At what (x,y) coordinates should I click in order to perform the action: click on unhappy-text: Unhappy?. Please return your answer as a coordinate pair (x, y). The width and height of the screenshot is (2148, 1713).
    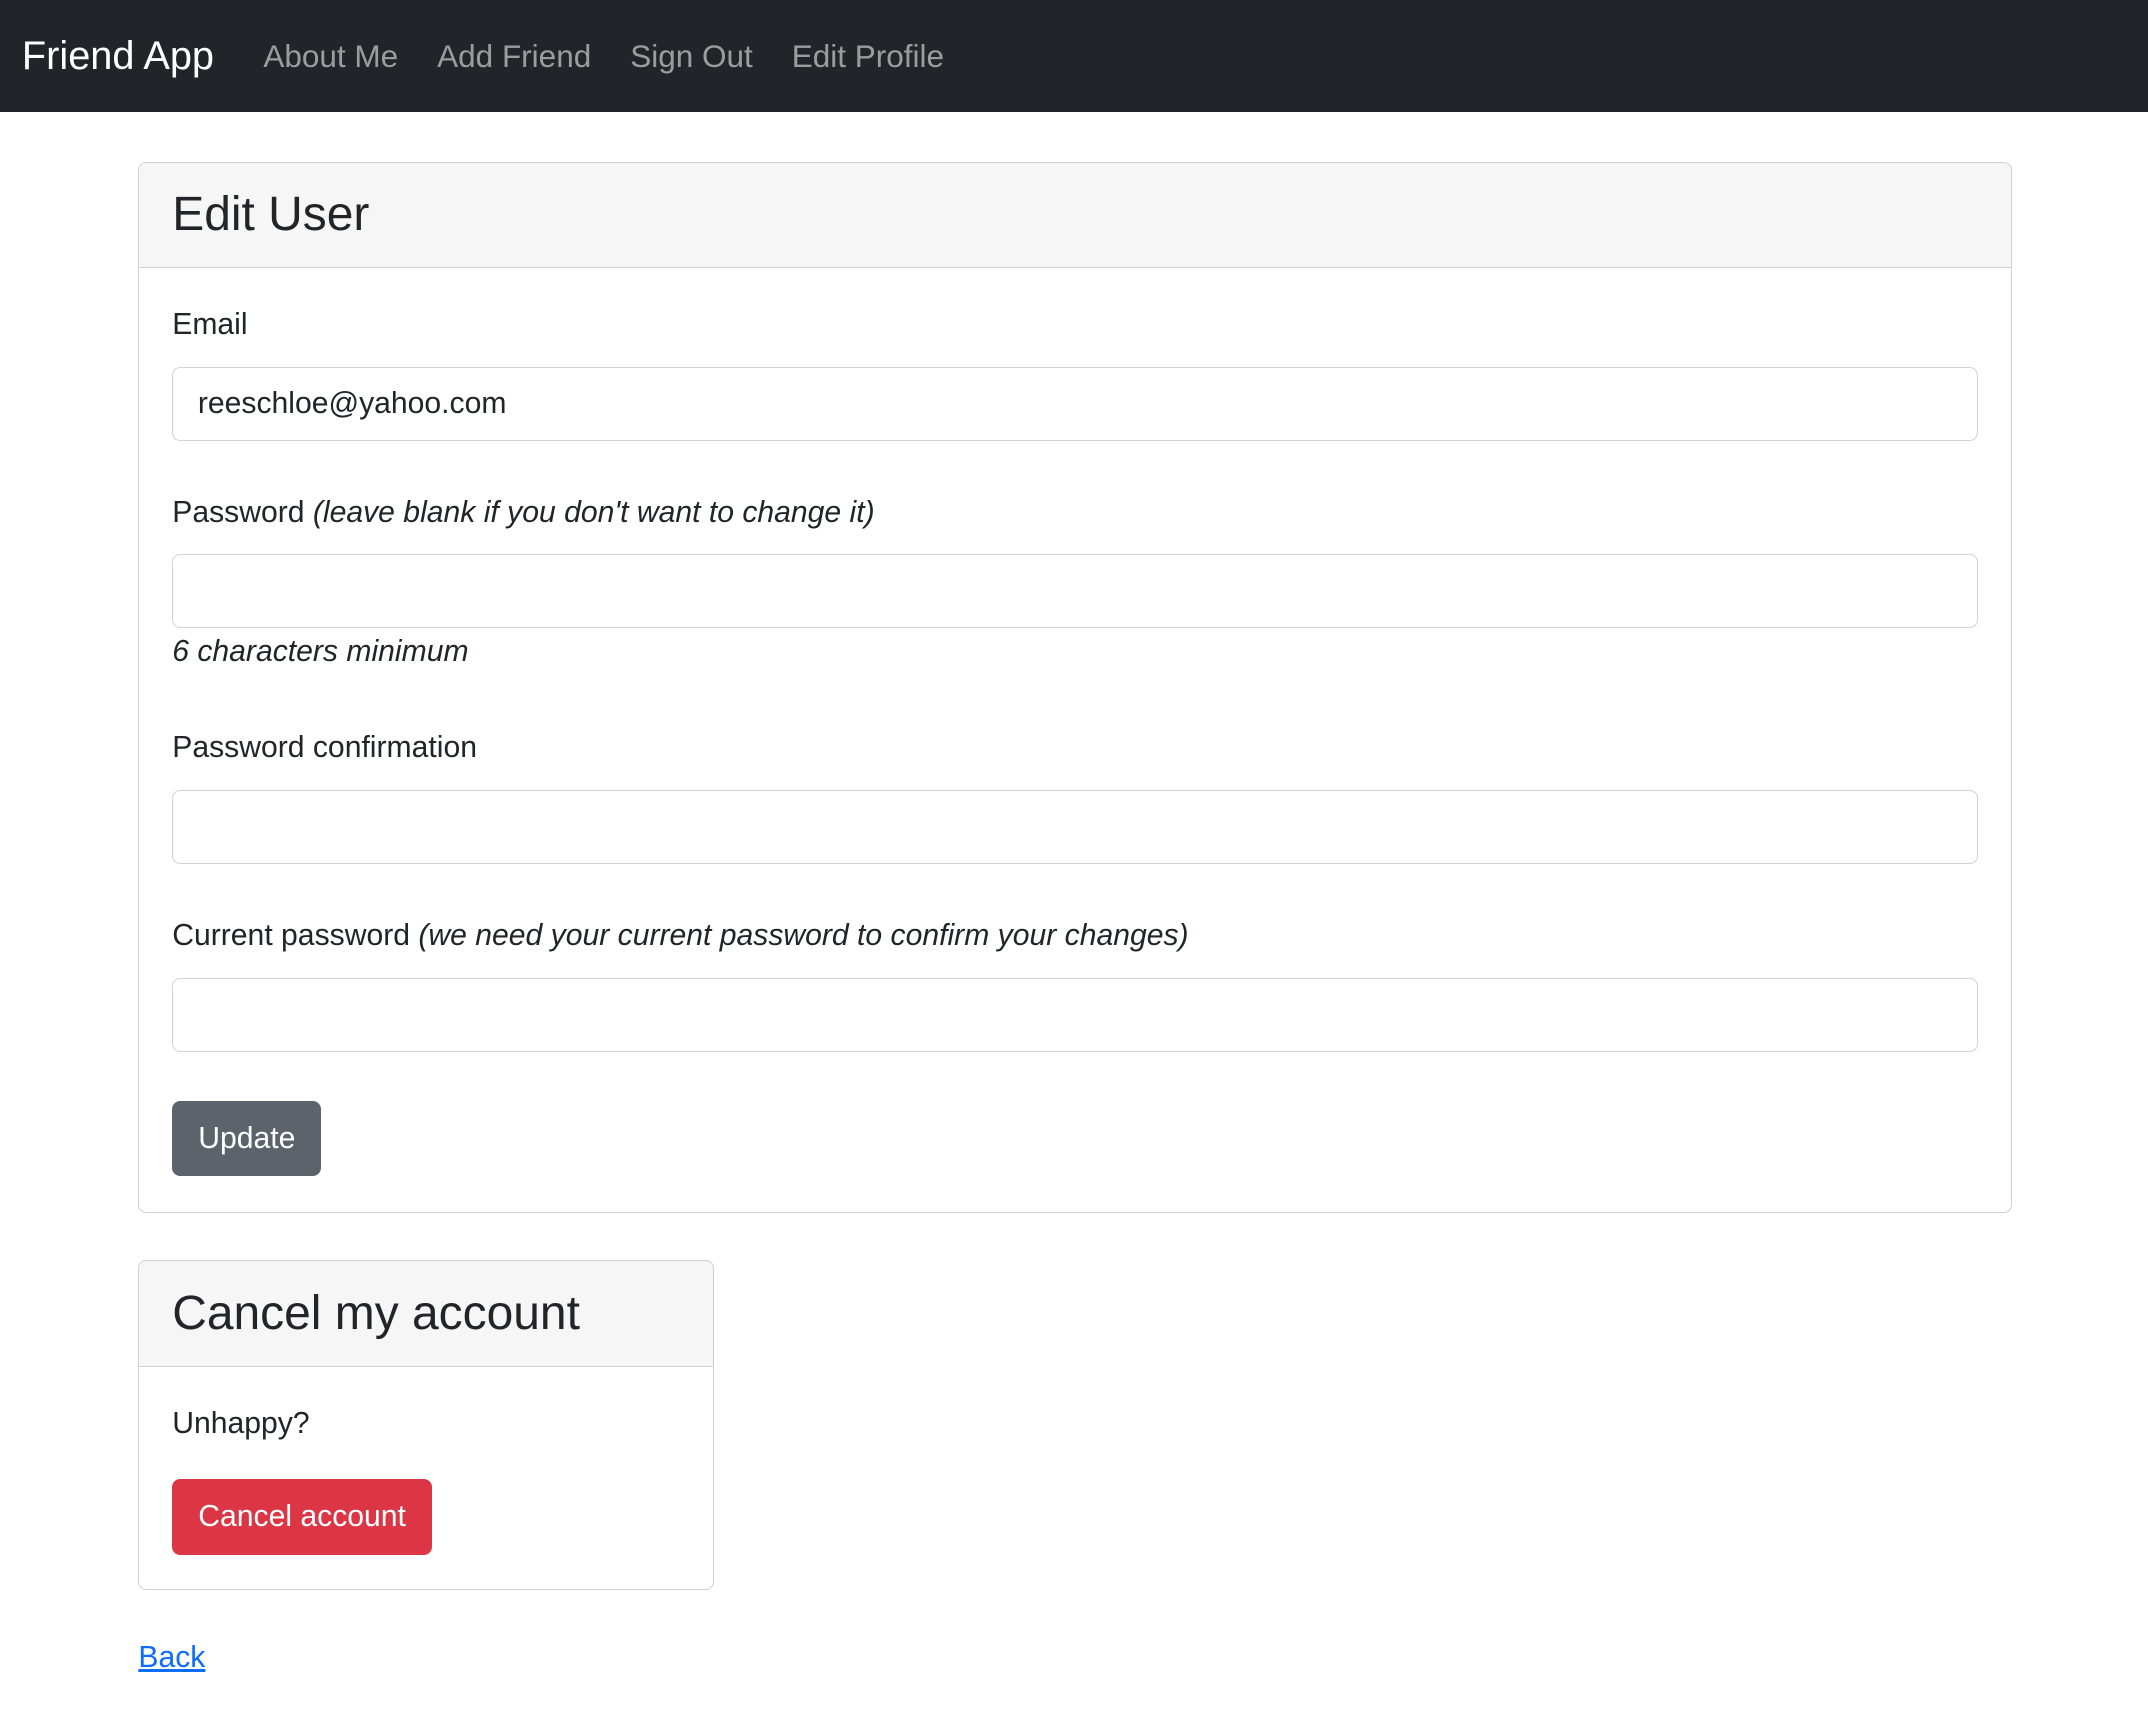
    Looking at the image, I should click on (241, 1423).